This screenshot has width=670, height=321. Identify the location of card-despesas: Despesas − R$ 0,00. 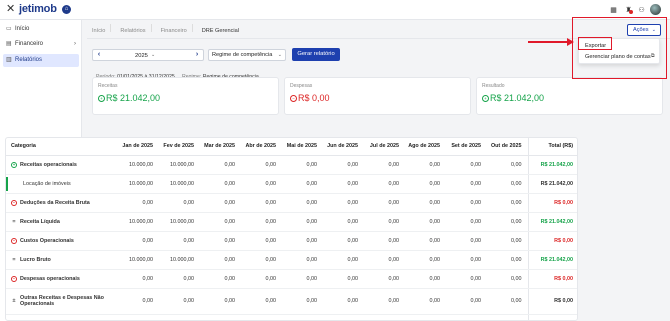
(377, 96).